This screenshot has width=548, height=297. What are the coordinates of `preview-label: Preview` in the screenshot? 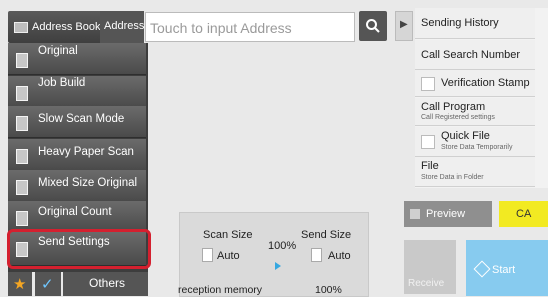 It's located at (446, 214).